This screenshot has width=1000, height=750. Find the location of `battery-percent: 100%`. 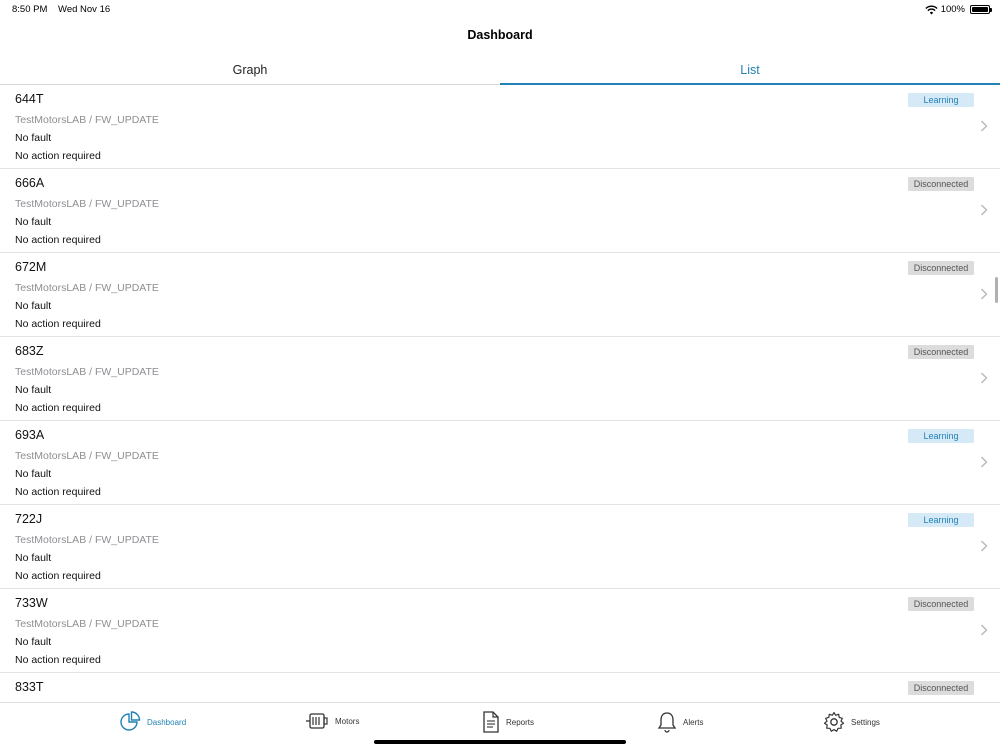

battery-percent: 100% is located at coordinates (952, 9).